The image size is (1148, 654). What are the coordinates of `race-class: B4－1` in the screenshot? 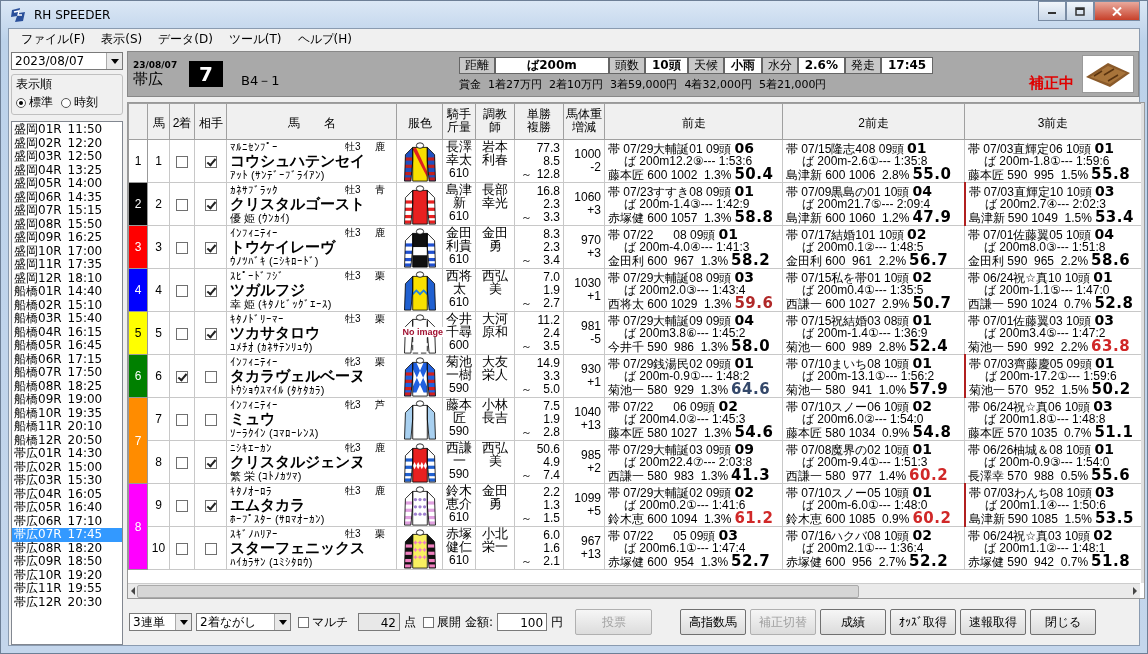 It's located at (260, 81).